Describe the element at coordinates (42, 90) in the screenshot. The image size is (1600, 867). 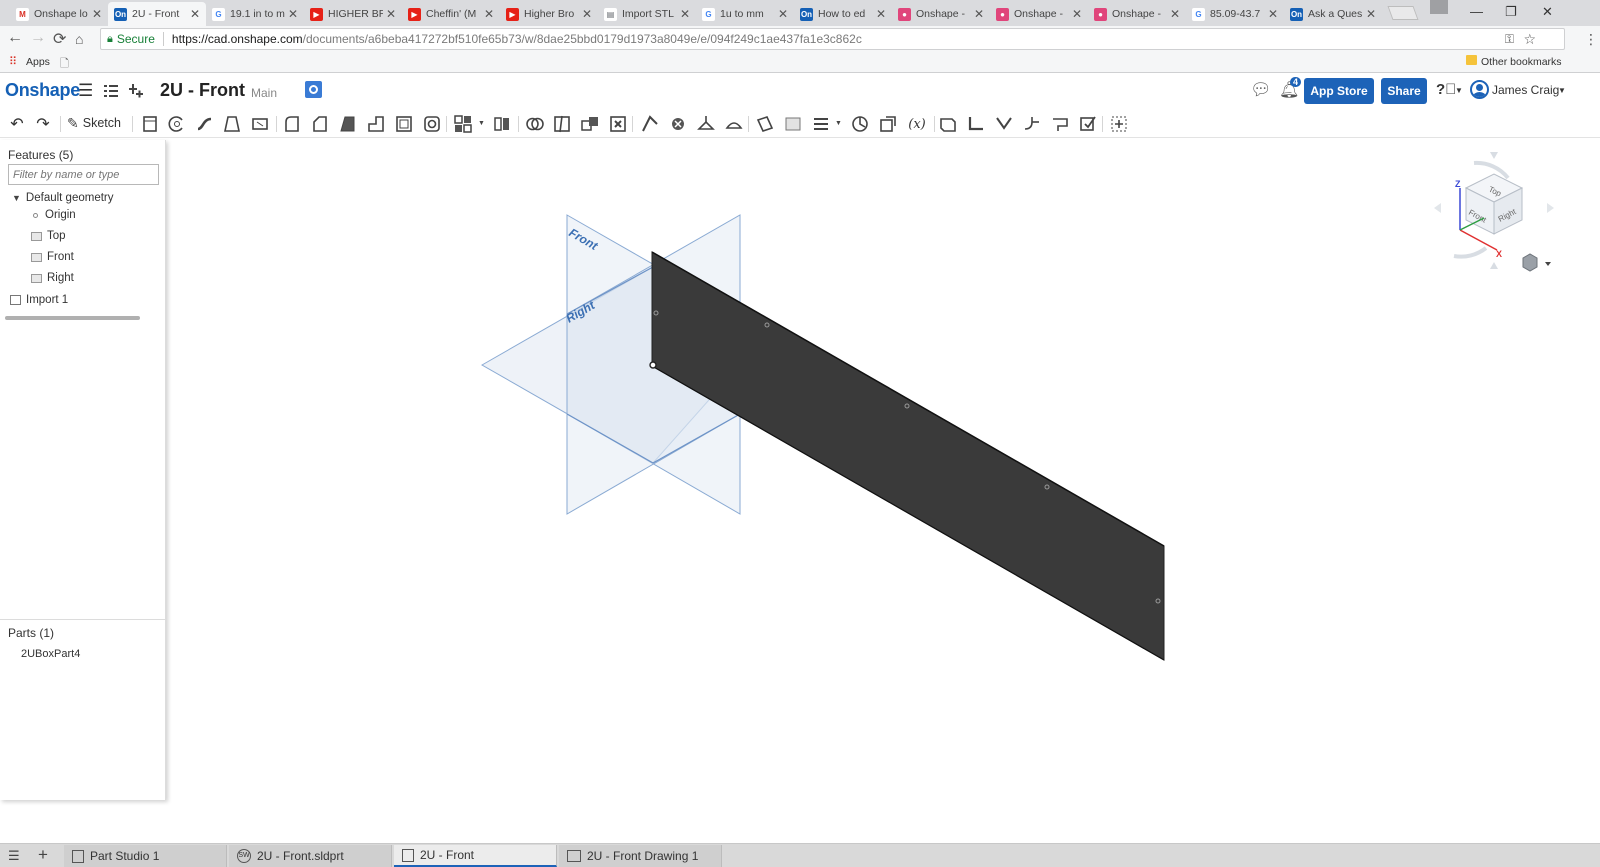
I see `onshape-logo: Onshape` at that location.